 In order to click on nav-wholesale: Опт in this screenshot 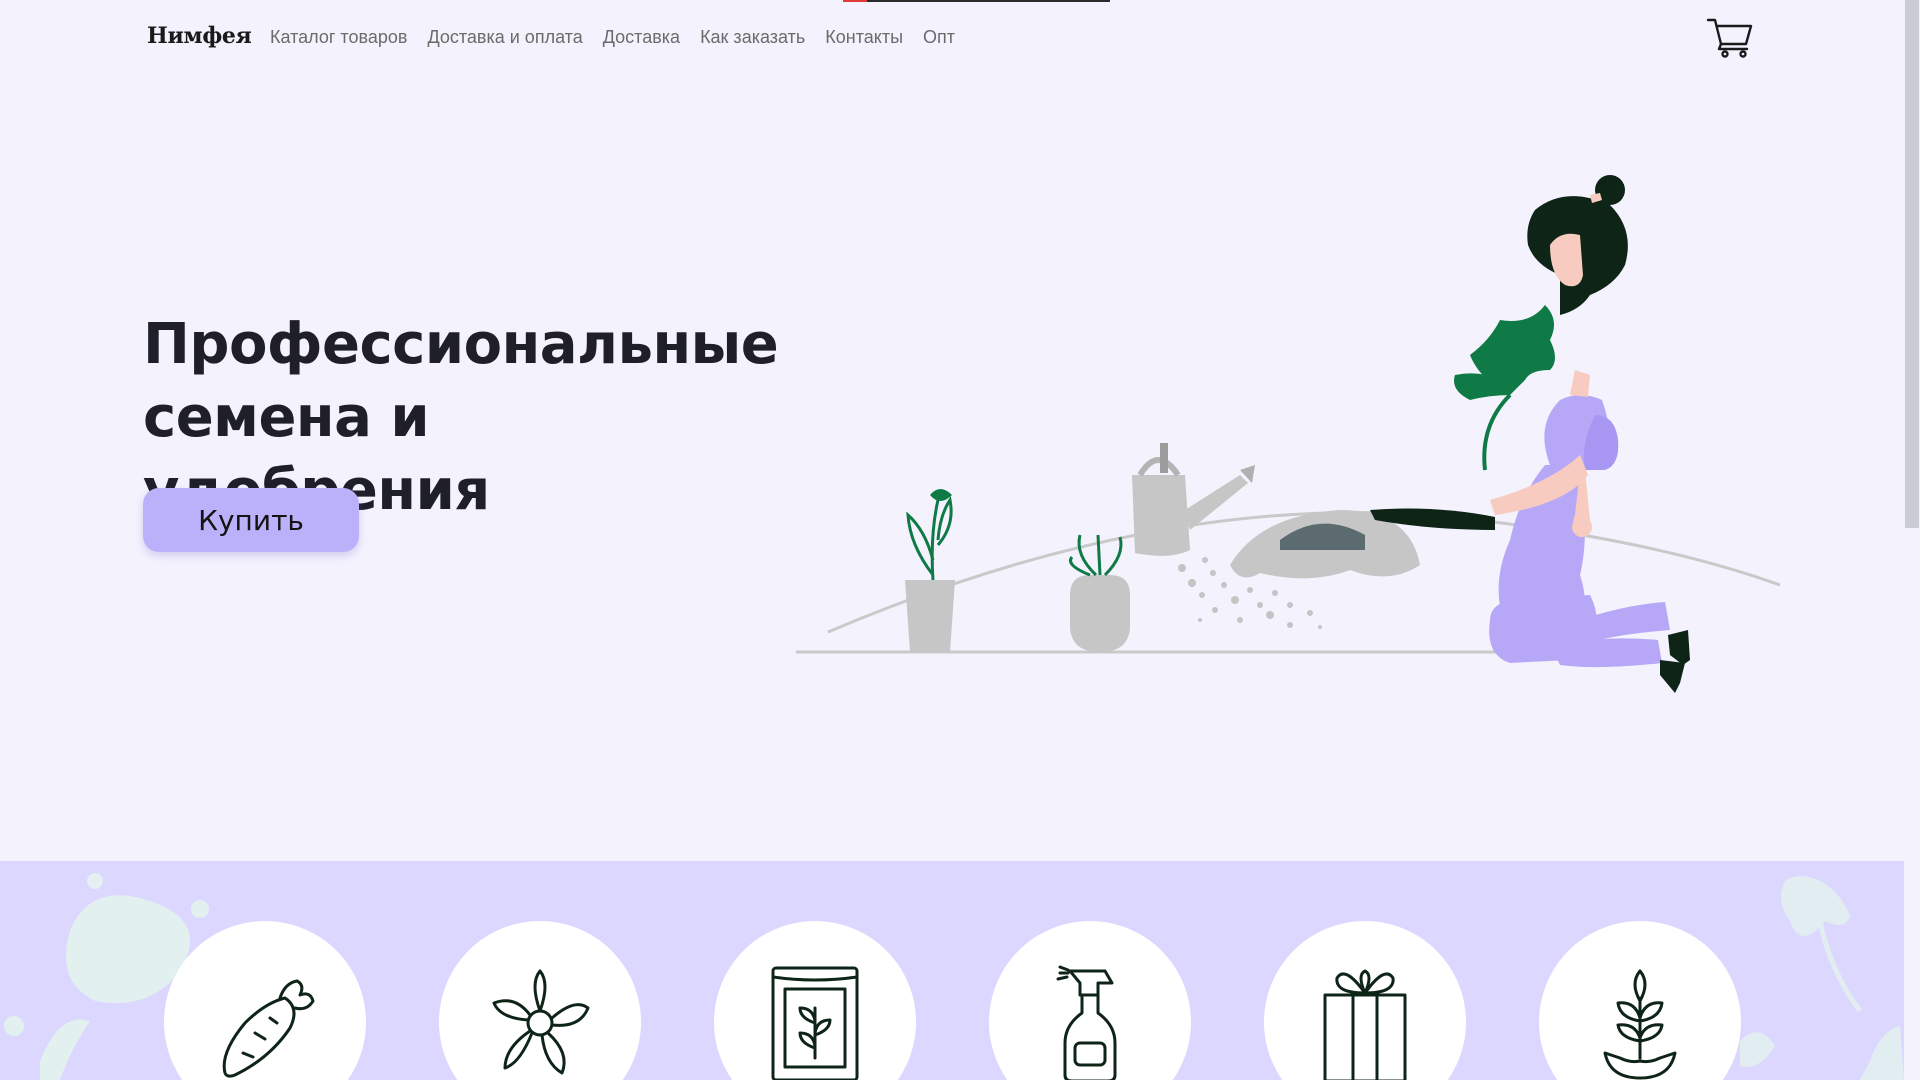, I will do `click(939, 37)`.